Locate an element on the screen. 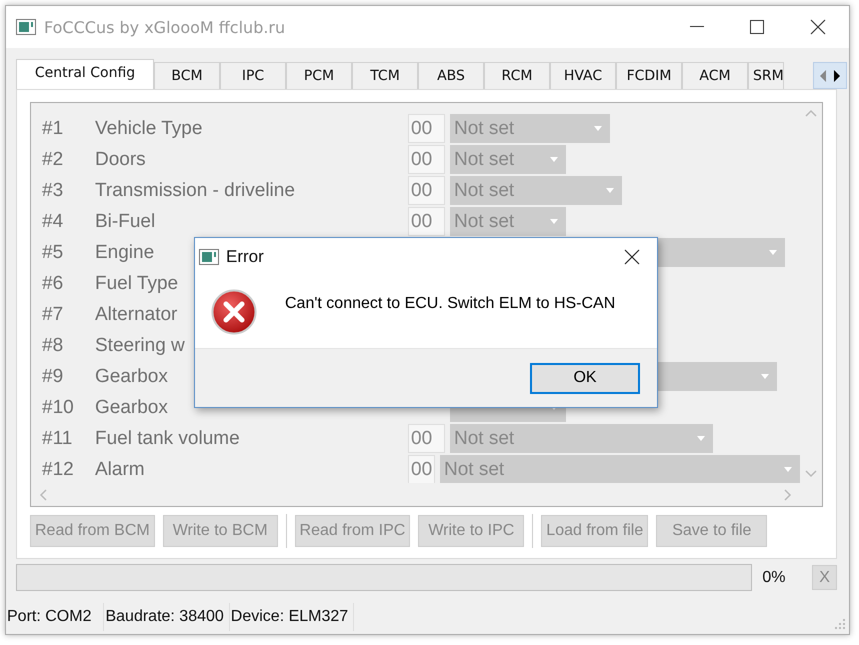  row-label: Bi-Fuel is located at coordinates (125, 221).